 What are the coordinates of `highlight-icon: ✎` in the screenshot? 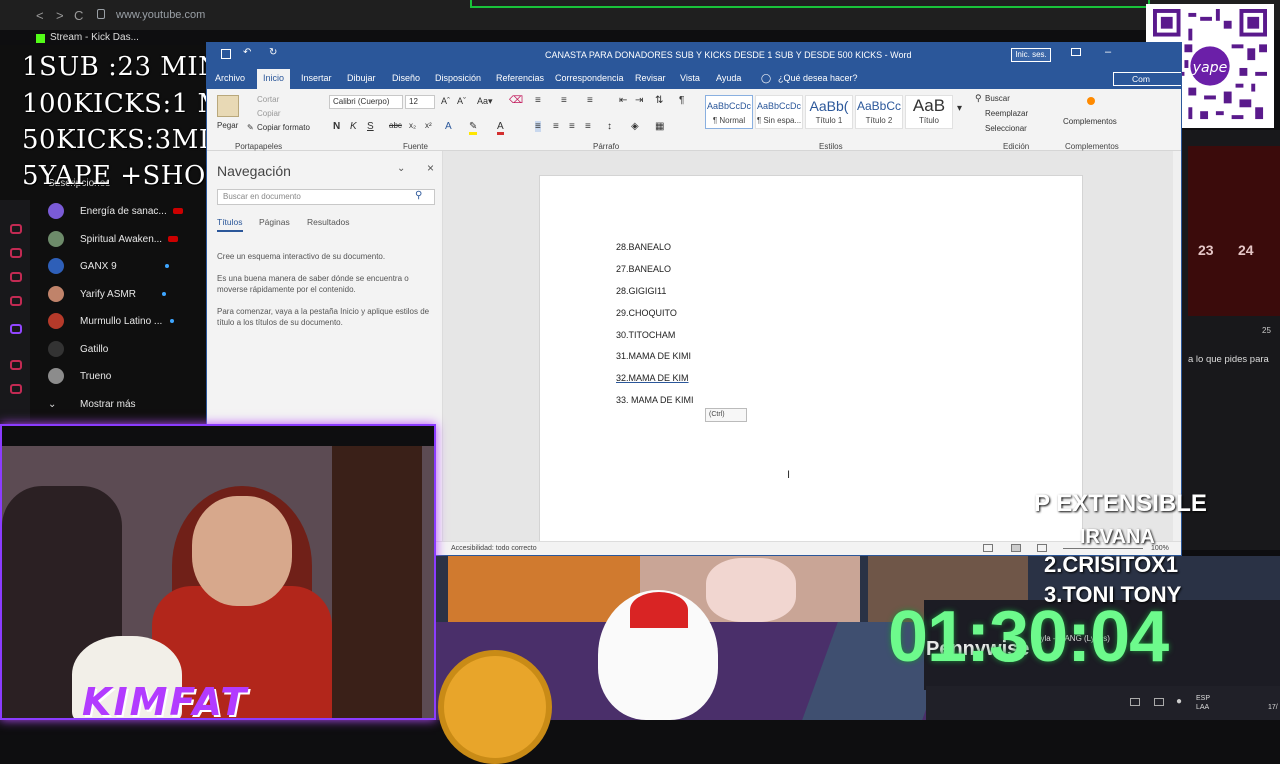 It's located at (473, 128).